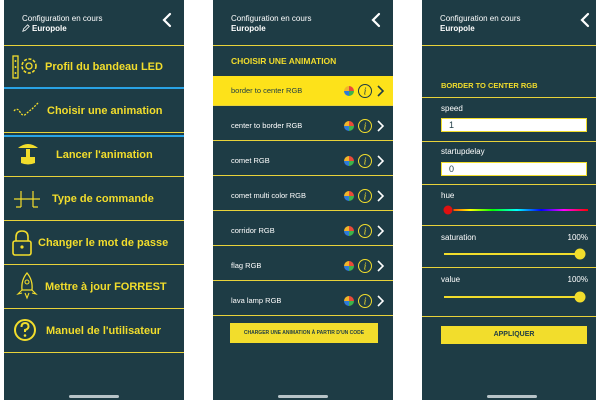  Describe the element at coordinates (267, 90) in the screenshot. I see `animation-label: border to center RGB` at that location.